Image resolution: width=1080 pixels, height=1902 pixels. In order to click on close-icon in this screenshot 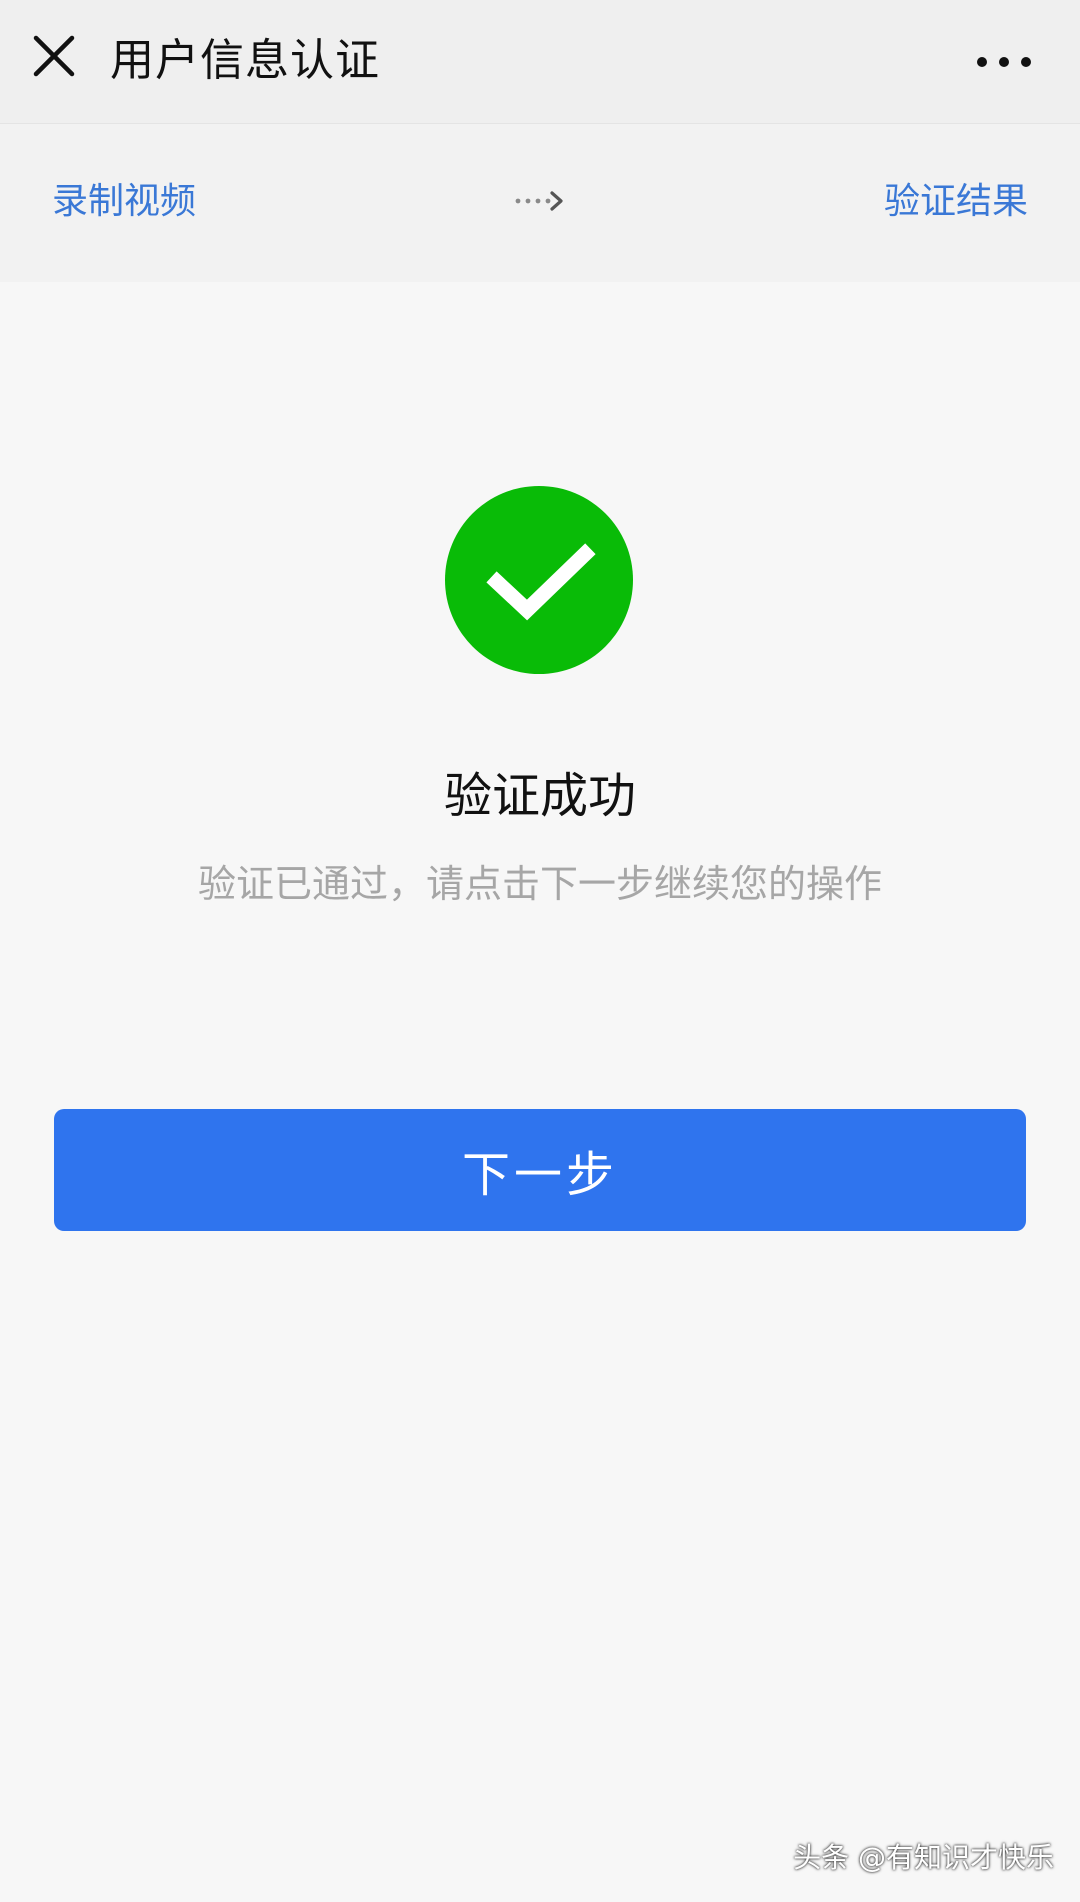, I will do `click(54, 56)`.